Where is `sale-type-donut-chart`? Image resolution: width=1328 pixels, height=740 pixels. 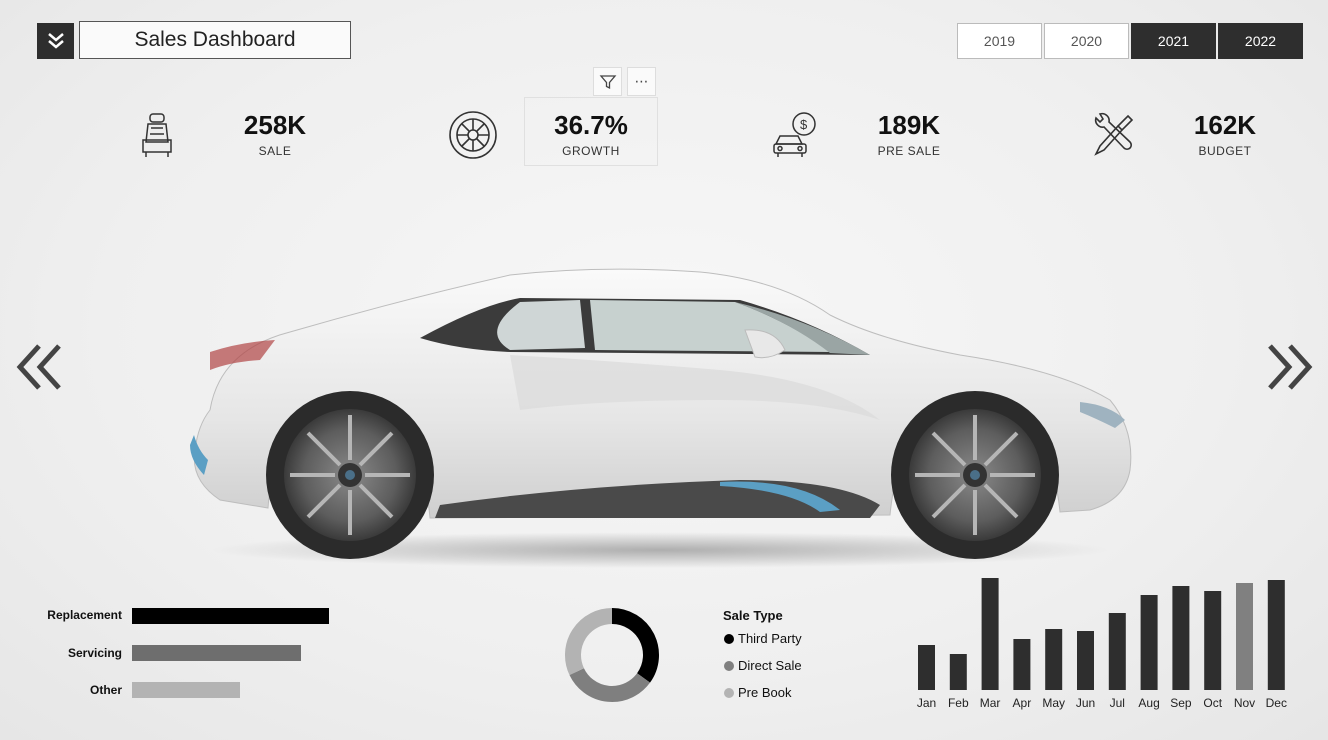 sale-type-donut-chart is located at coordinates (612, 655).